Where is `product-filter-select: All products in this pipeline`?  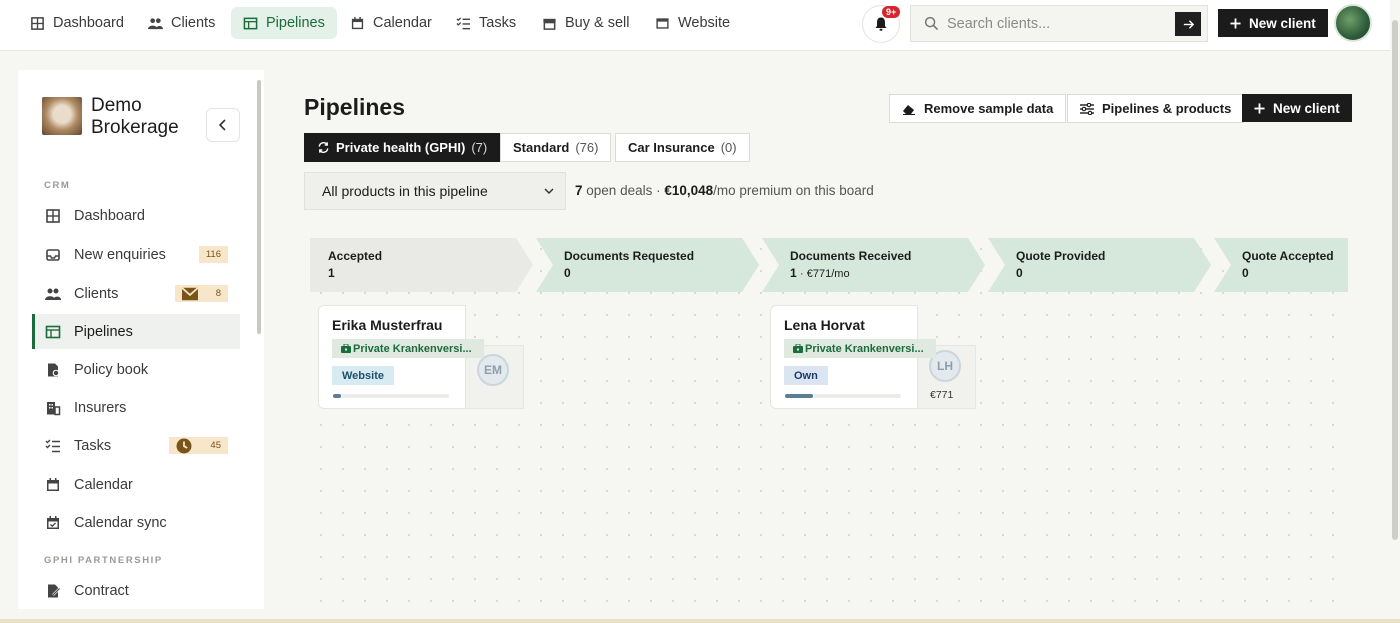
product-filter-select: All products in this pipeline is located at coordinates (435, 191).